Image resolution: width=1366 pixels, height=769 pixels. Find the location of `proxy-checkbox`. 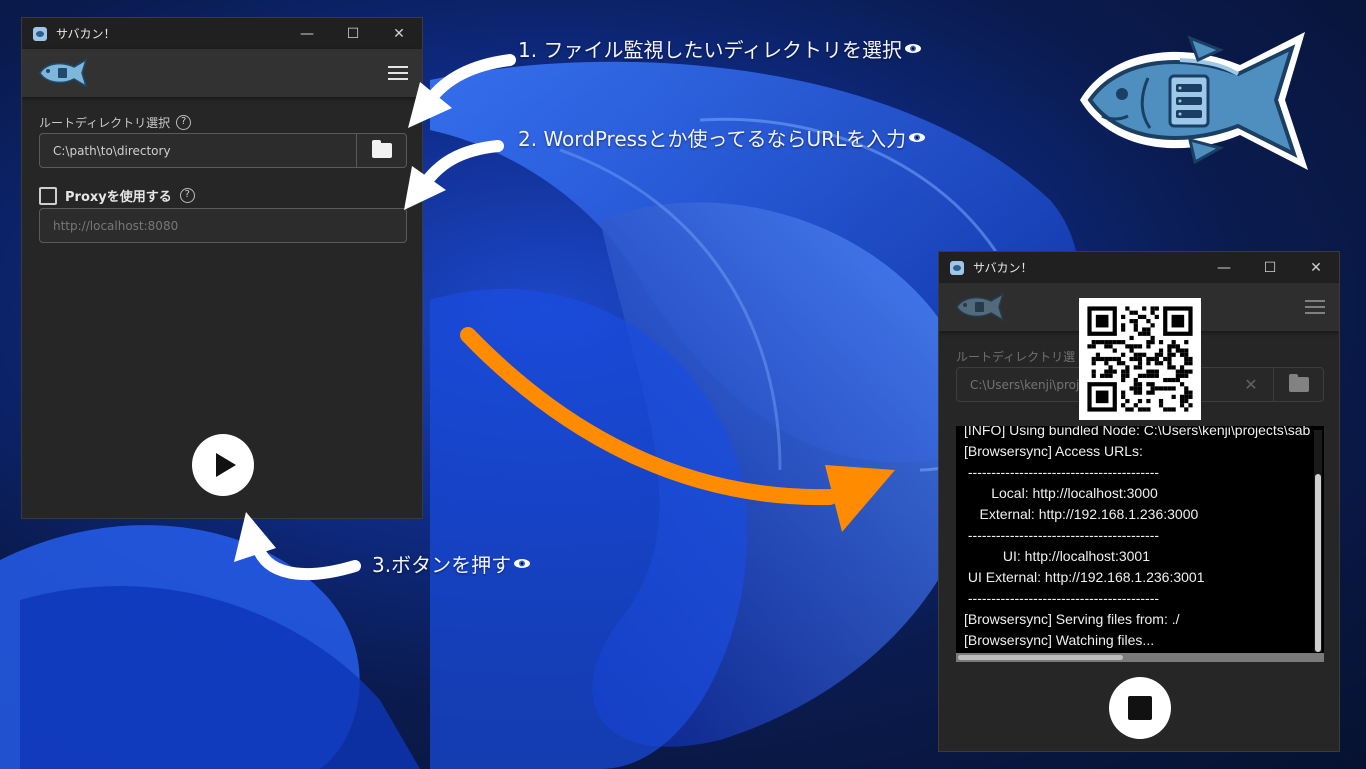

proxy-checkbox is located at coordinates (48, 195).